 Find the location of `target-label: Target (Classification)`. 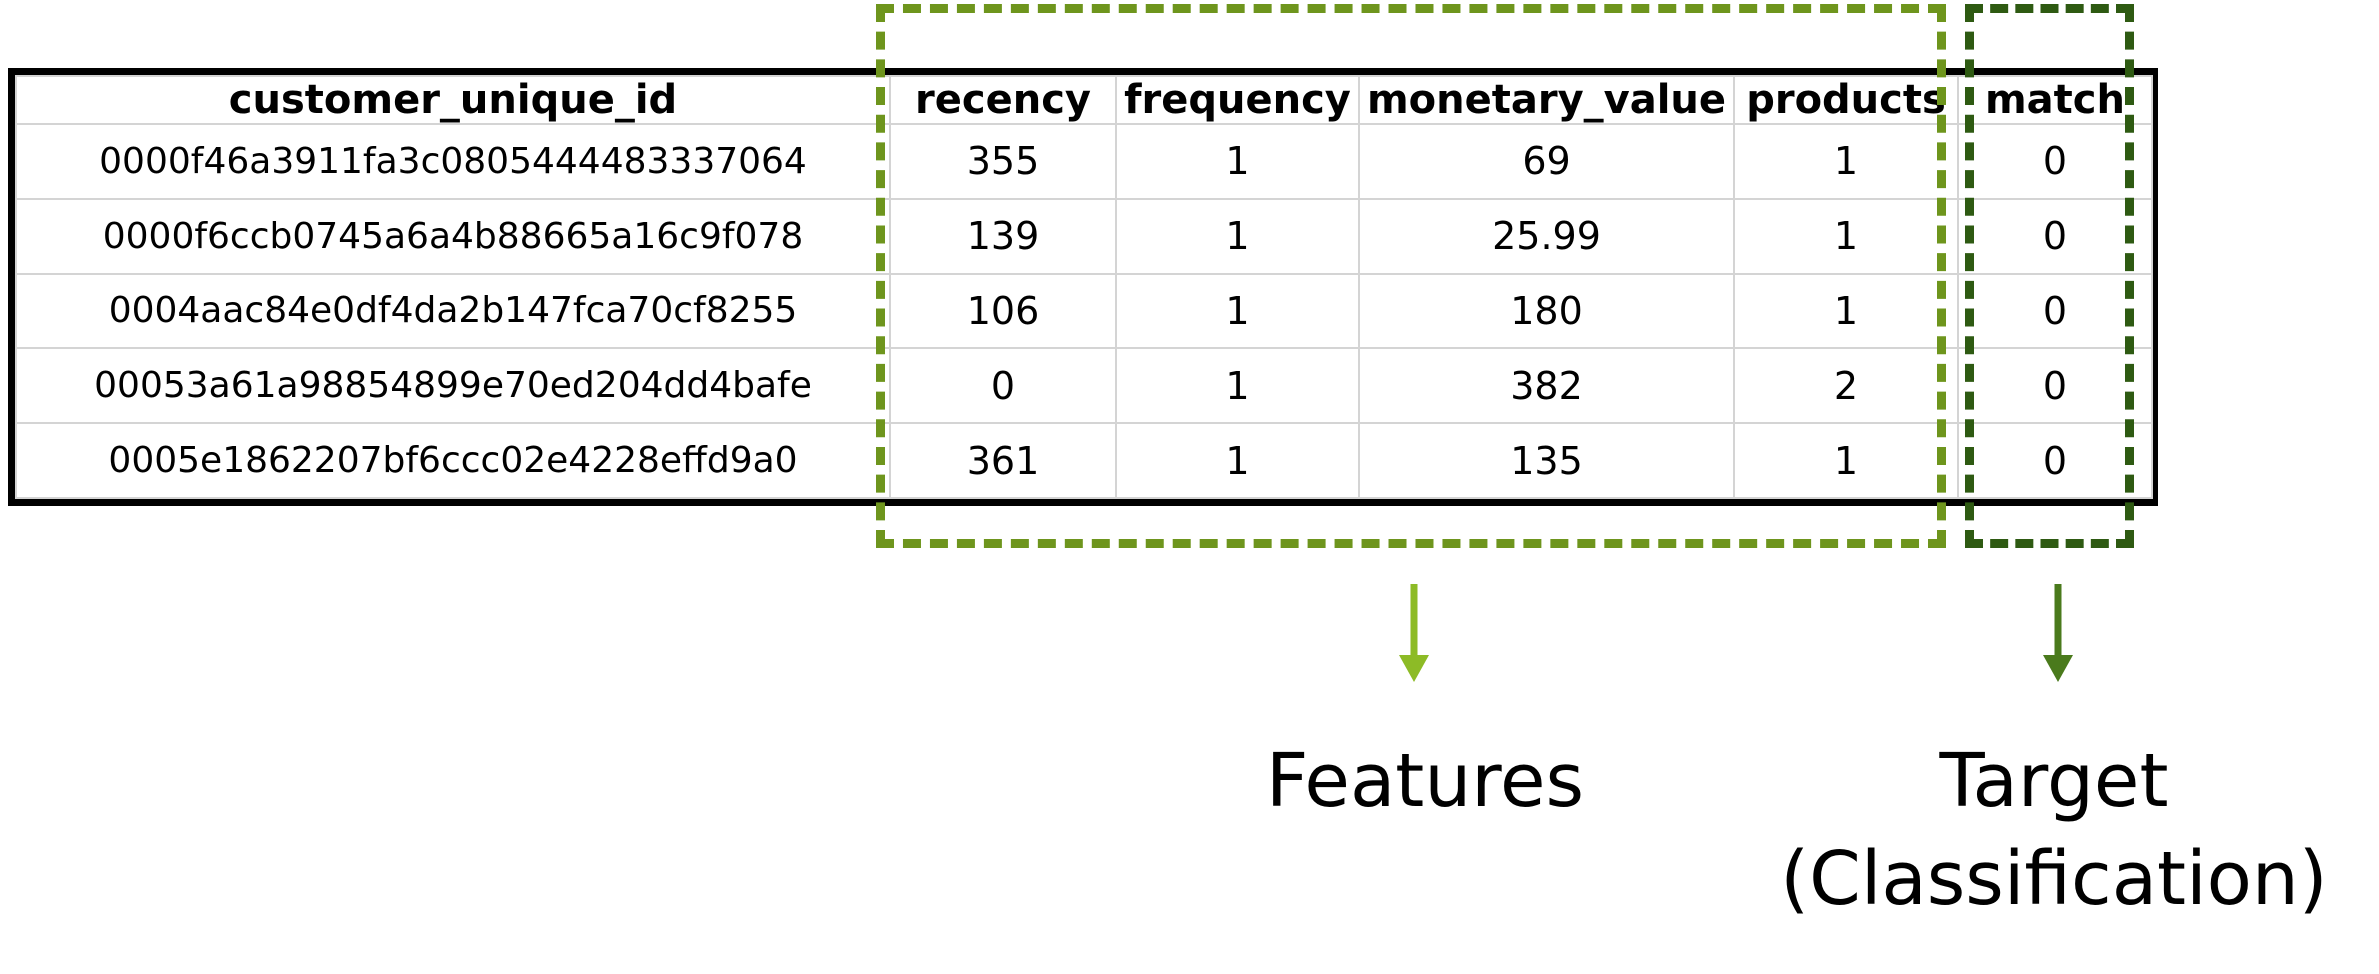

target-label: Target (Classification) is located at coordinates (2054, 830).